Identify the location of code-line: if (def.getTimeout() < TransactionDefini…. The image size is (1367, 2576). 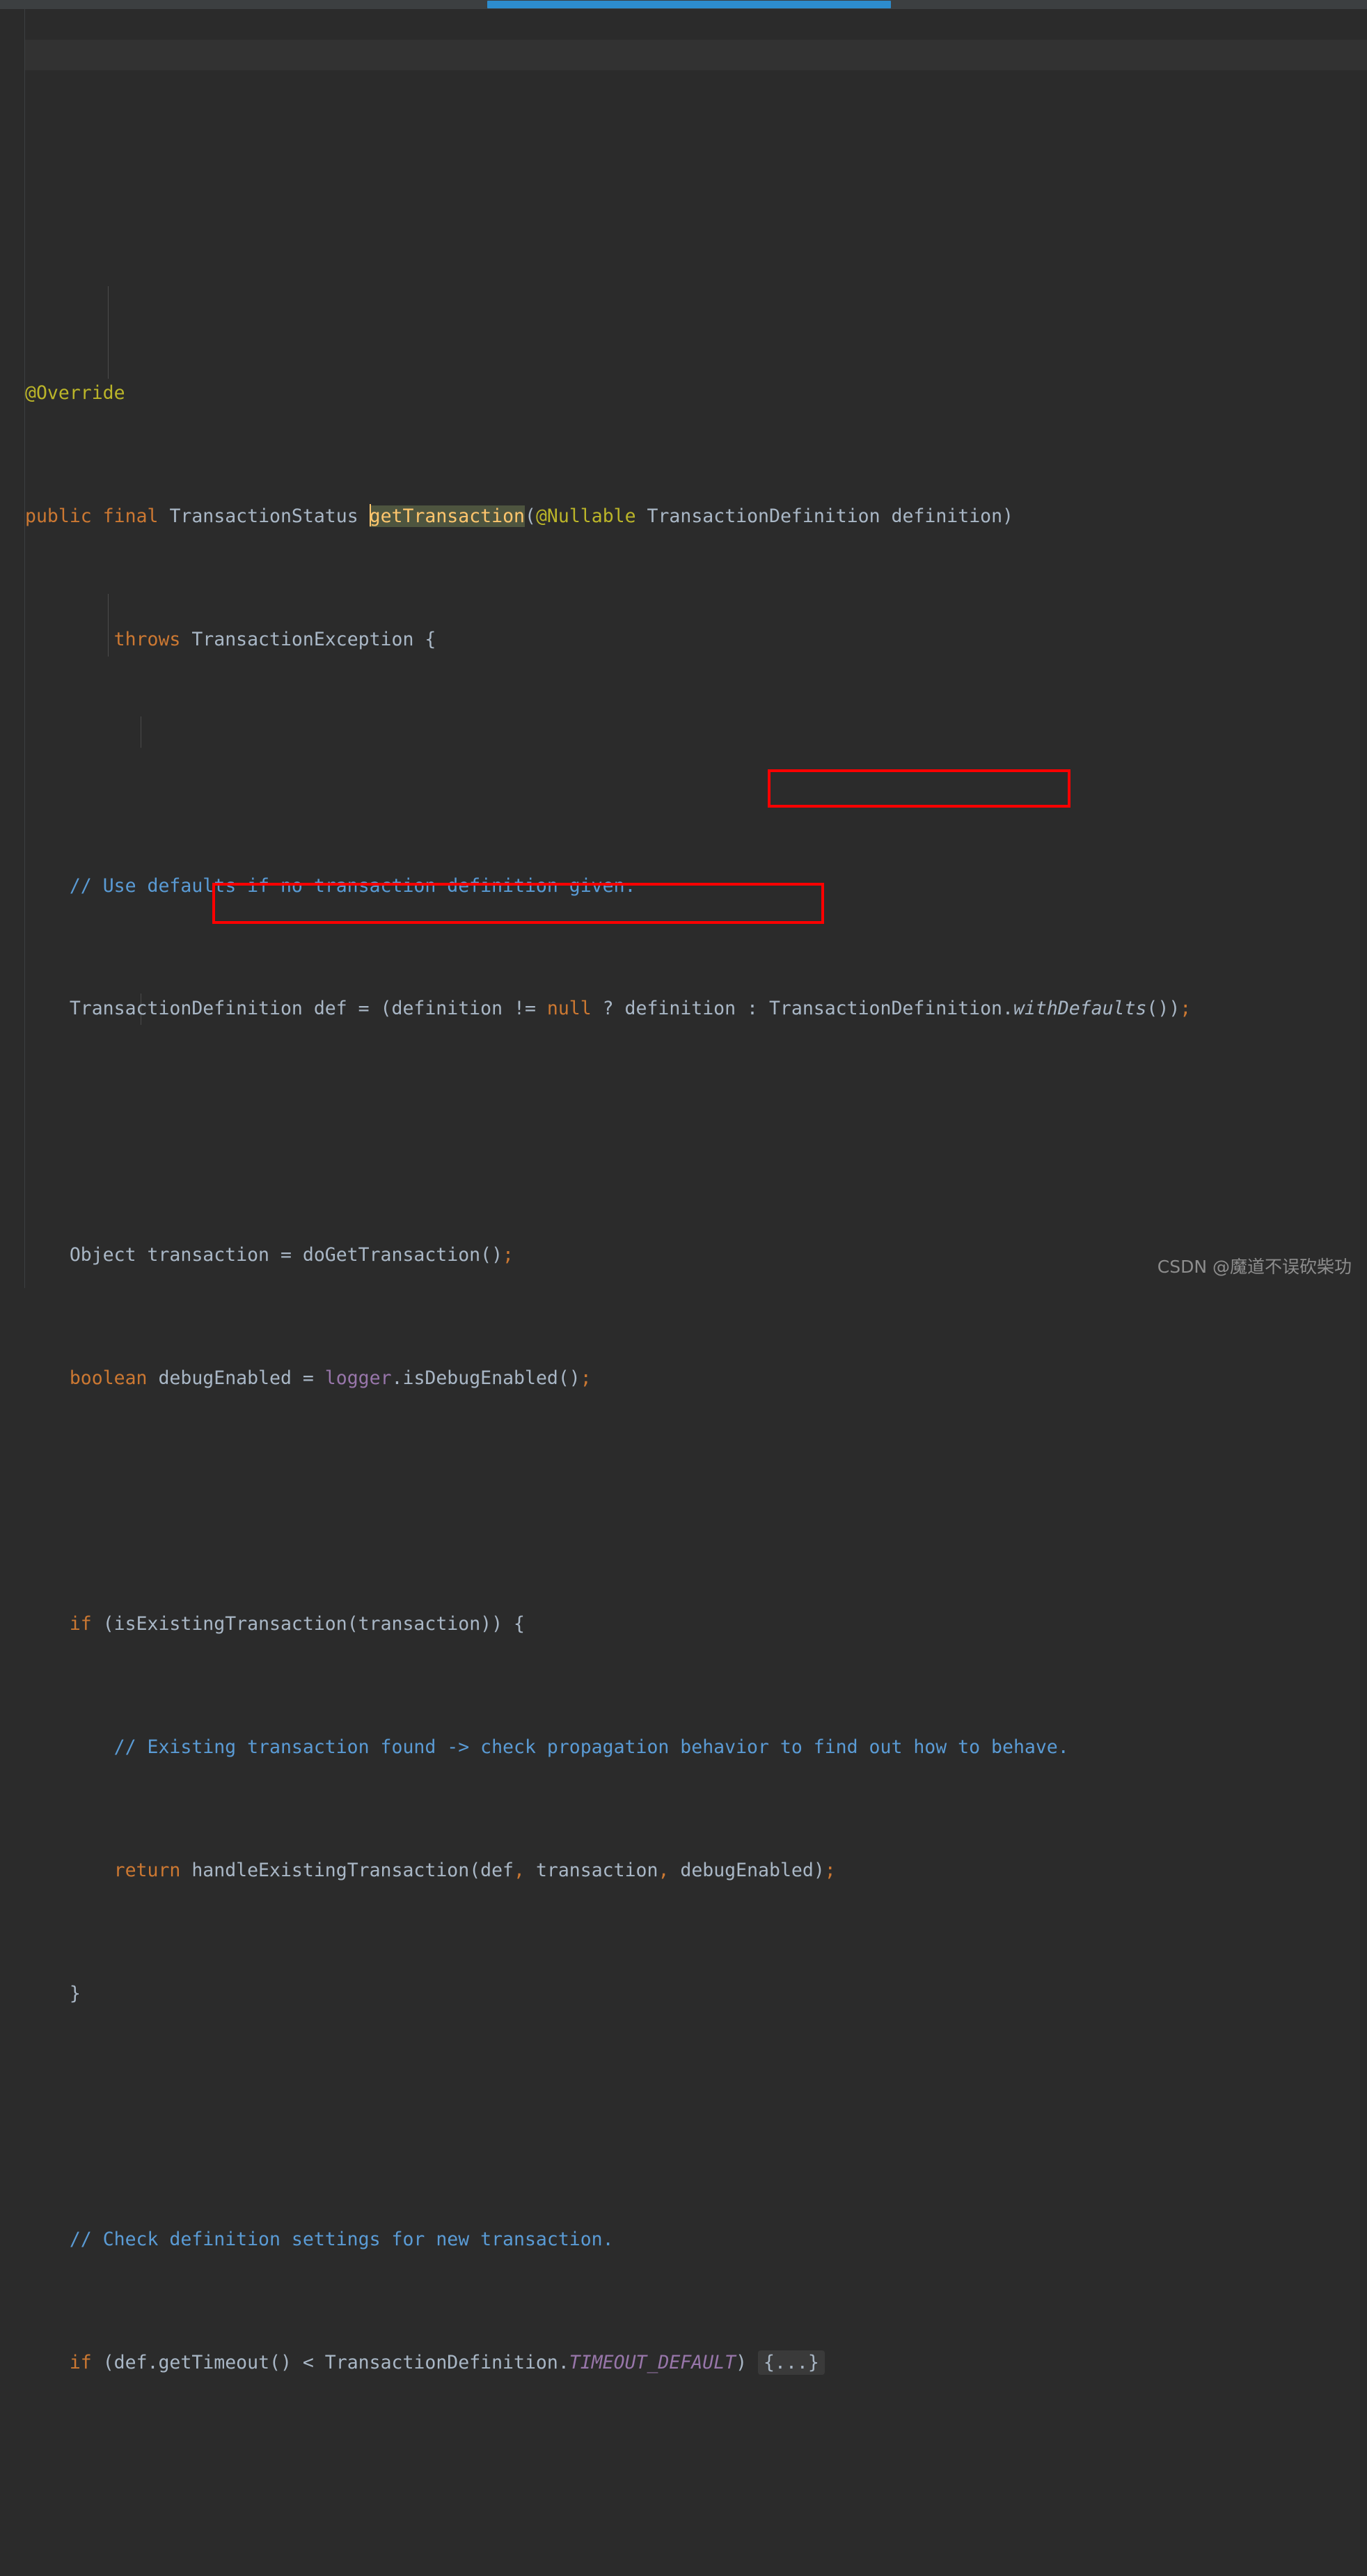
(696, 2363).